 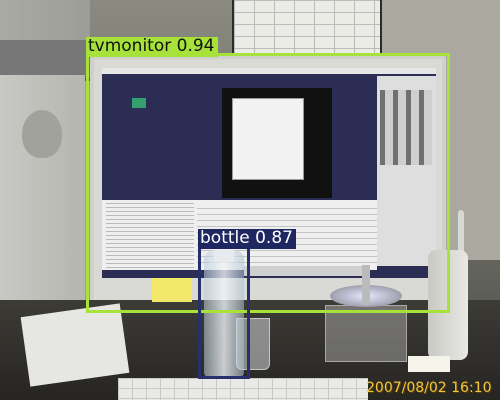 What do you see at coordinates (429, 388) in the screenshot?
I see `photo-timestamp: 2007/08/02 16:10` at bounding box center [429, 388].